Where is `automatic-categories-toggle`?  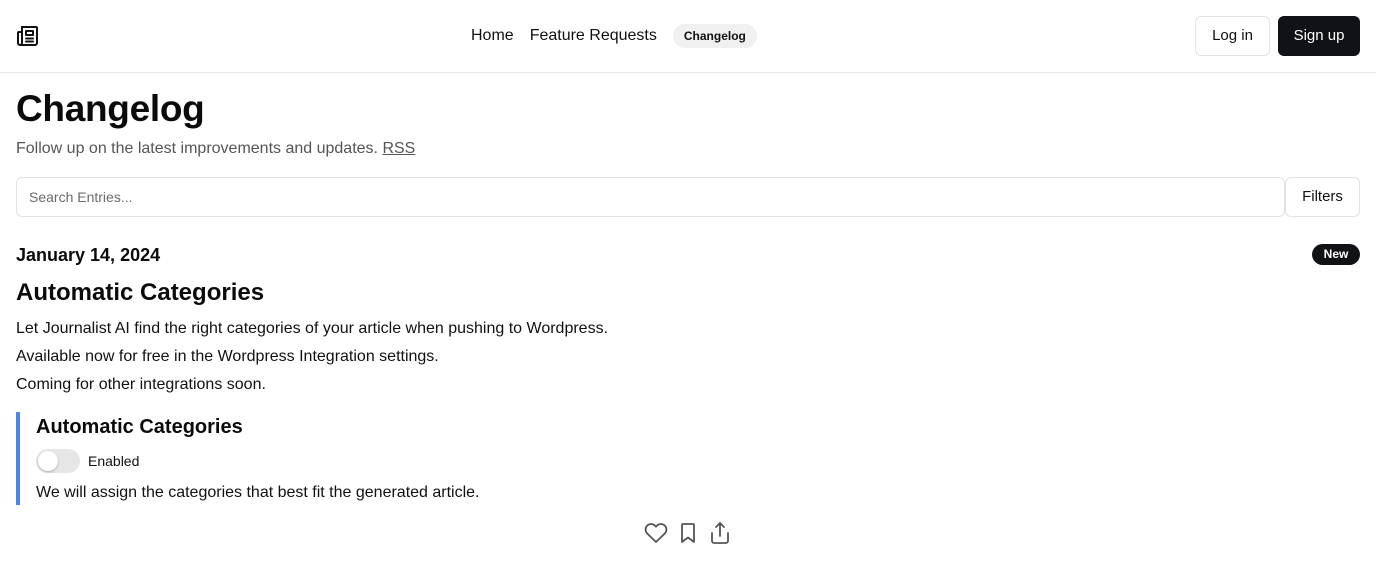
automatic-categories-toggle is located at coordinates (58, 461).